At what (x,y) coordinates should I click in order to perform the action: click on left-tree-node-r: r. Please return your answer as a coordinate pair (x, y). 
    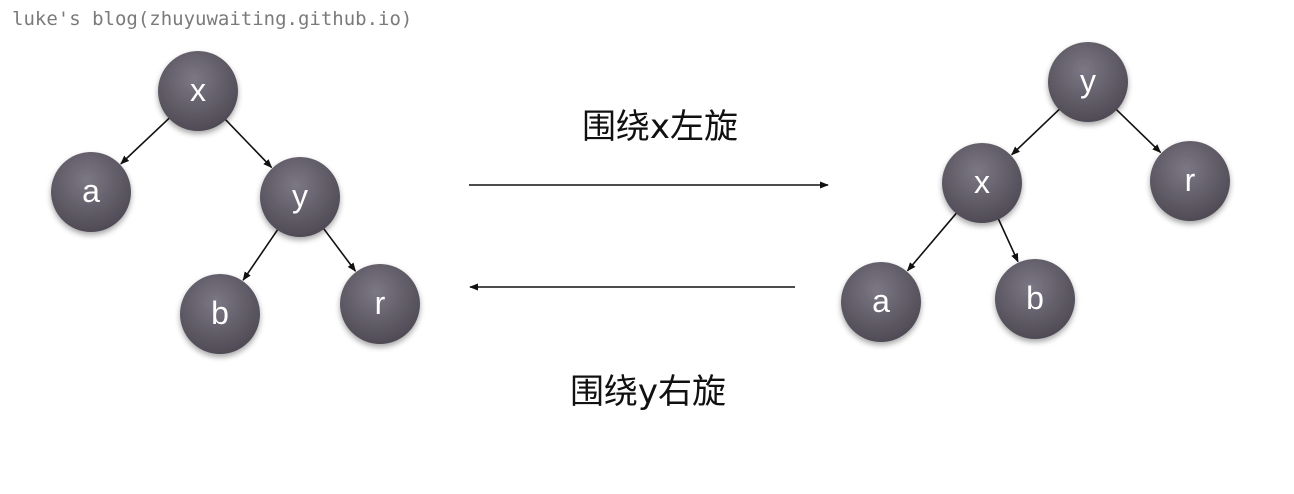
    Looking at the image, I should click on (380, 304).